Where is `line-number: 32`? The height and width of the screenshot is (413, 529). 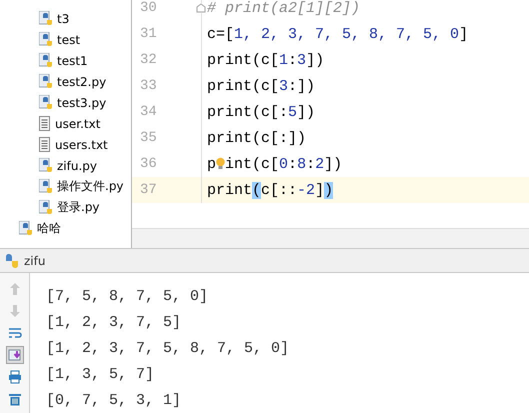
line-number: 32 is located at coordinates (148, 60).